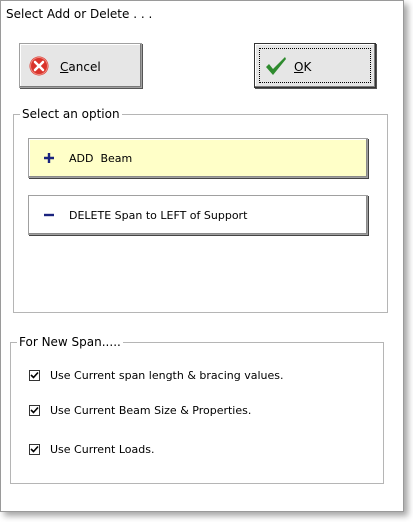 The image size is (413, 522). Describe the element at coordinates (315, 65) in the screenshot. I see `ok-button: OK` at that location.